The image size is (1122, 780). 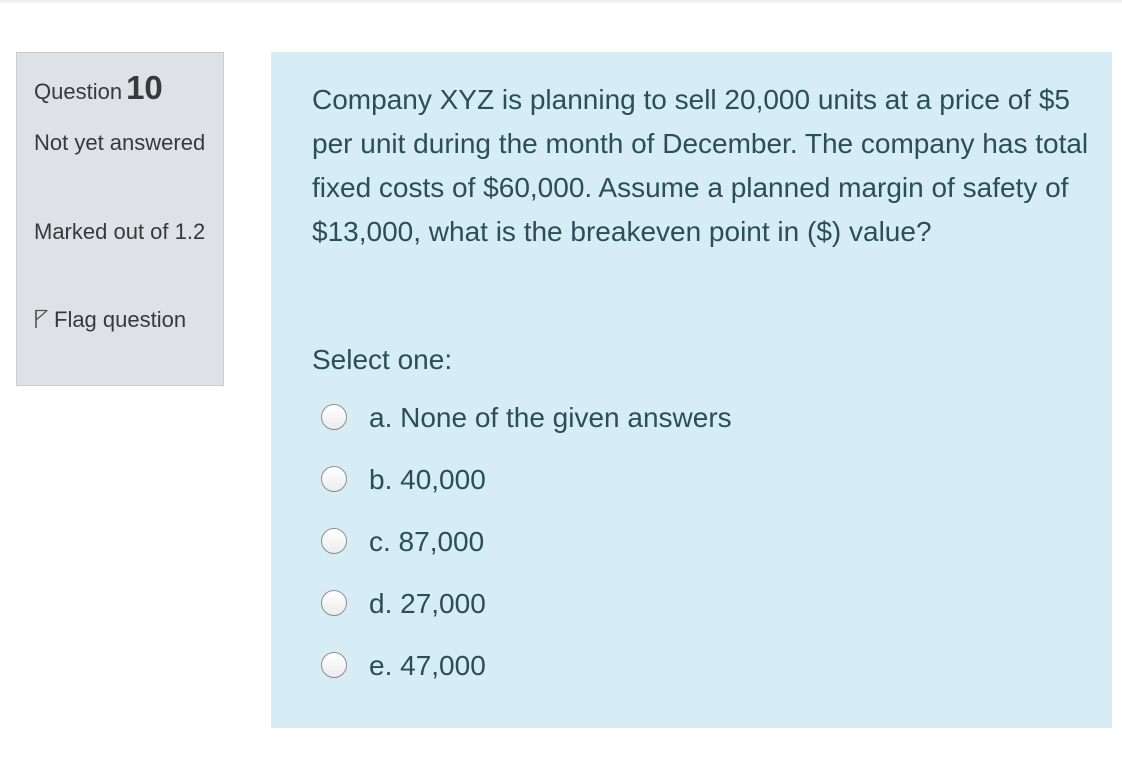 What do you see at coordinates (427, 603) in the screenshot?
I see `answer-option-label: d. 27,000` at bounding box center [427, 603].